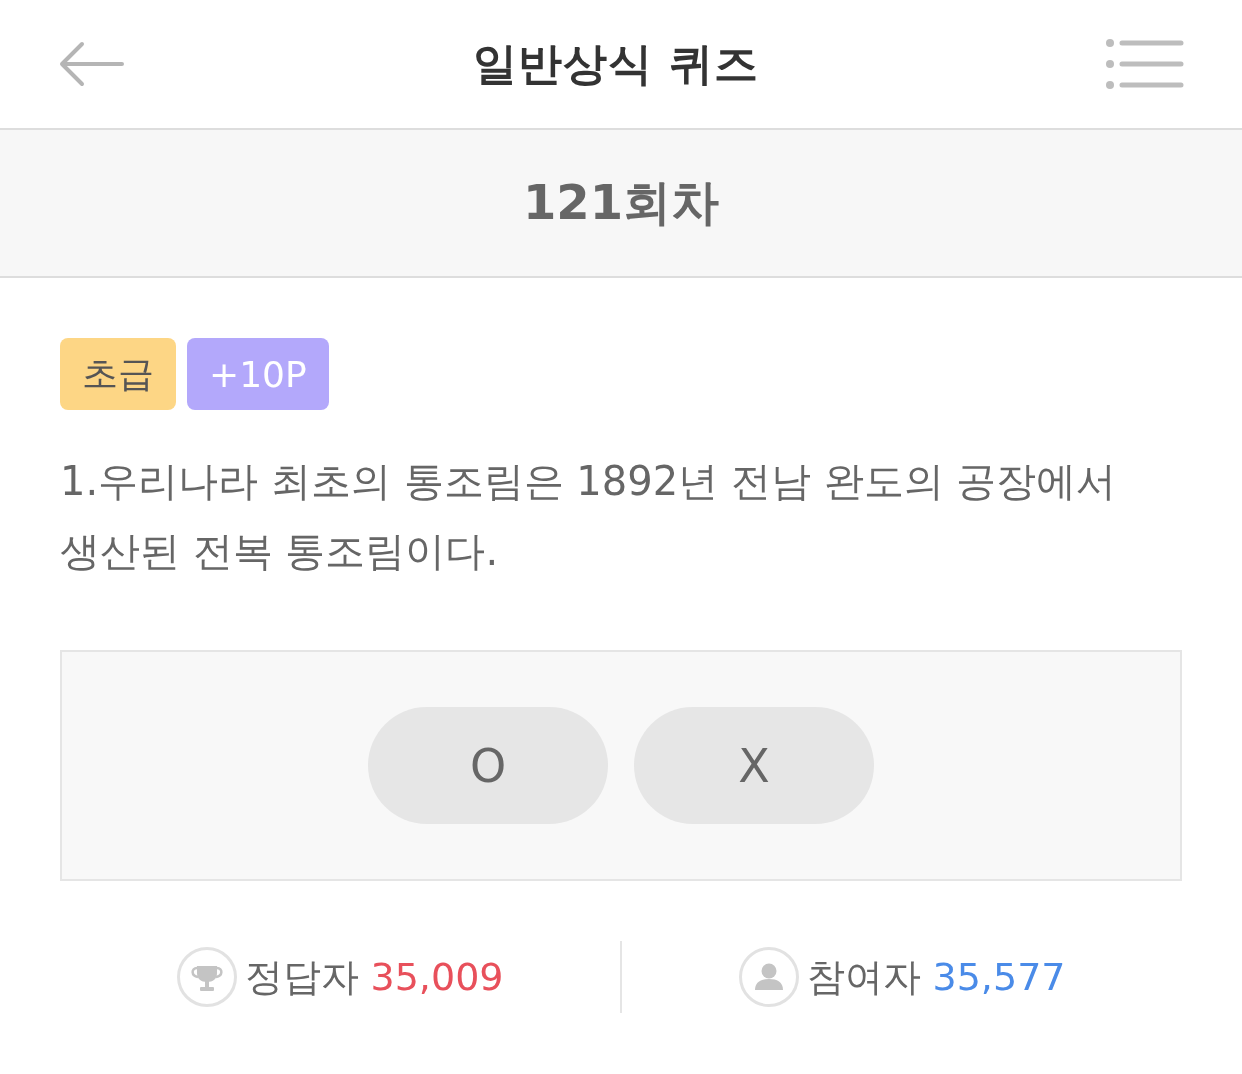  I want to click on menu-button, so click(1145, 64).